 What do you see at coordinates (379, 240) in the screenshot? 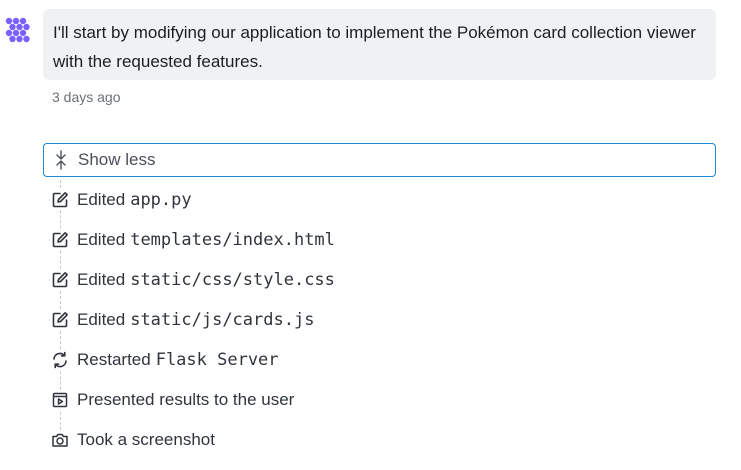
I see `step-item: Edited templates/index.html` at bounding box center [379, 240].